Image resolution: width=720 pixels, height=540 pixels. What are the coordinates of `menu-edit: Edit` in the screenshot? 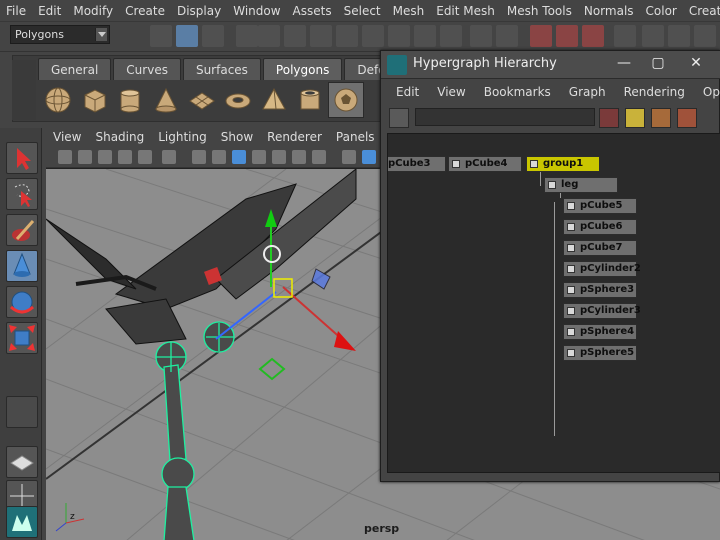 It's located at (49, 11).